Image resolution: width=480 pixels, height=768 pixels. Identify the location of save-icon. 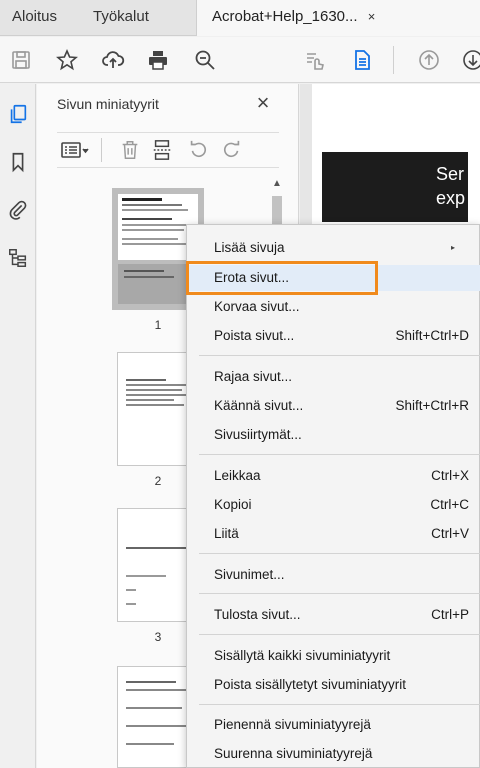
(21, 60).